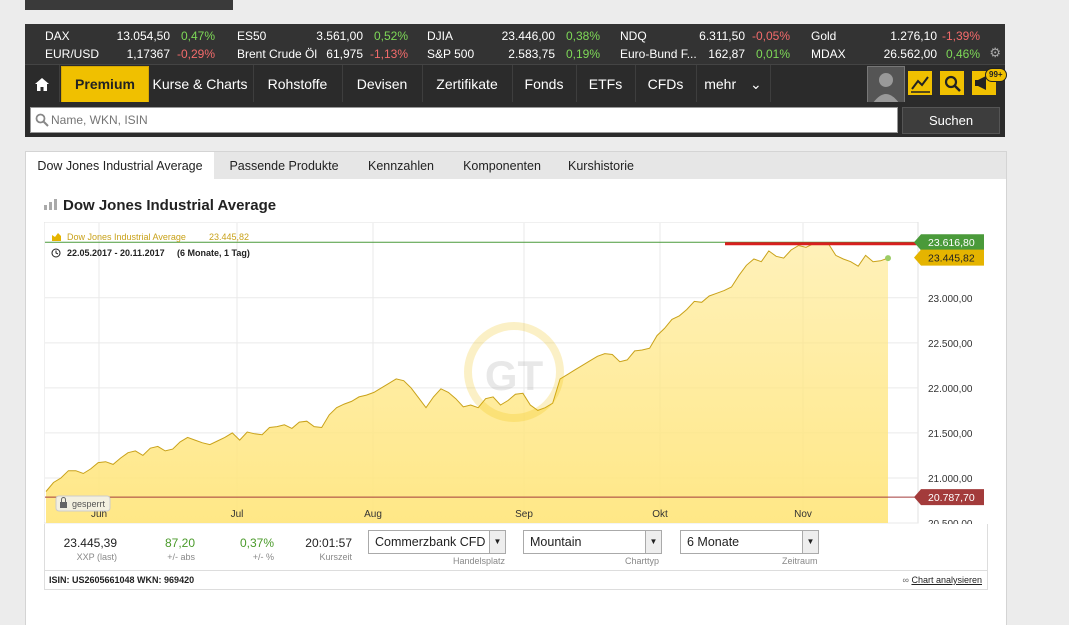 The width and height of the screenshot is (1069, 625). What do you see at coordinates (263, 557) in the screenshot?
I see `pct-change-label: +/- %` at bounding box center [263, 557].